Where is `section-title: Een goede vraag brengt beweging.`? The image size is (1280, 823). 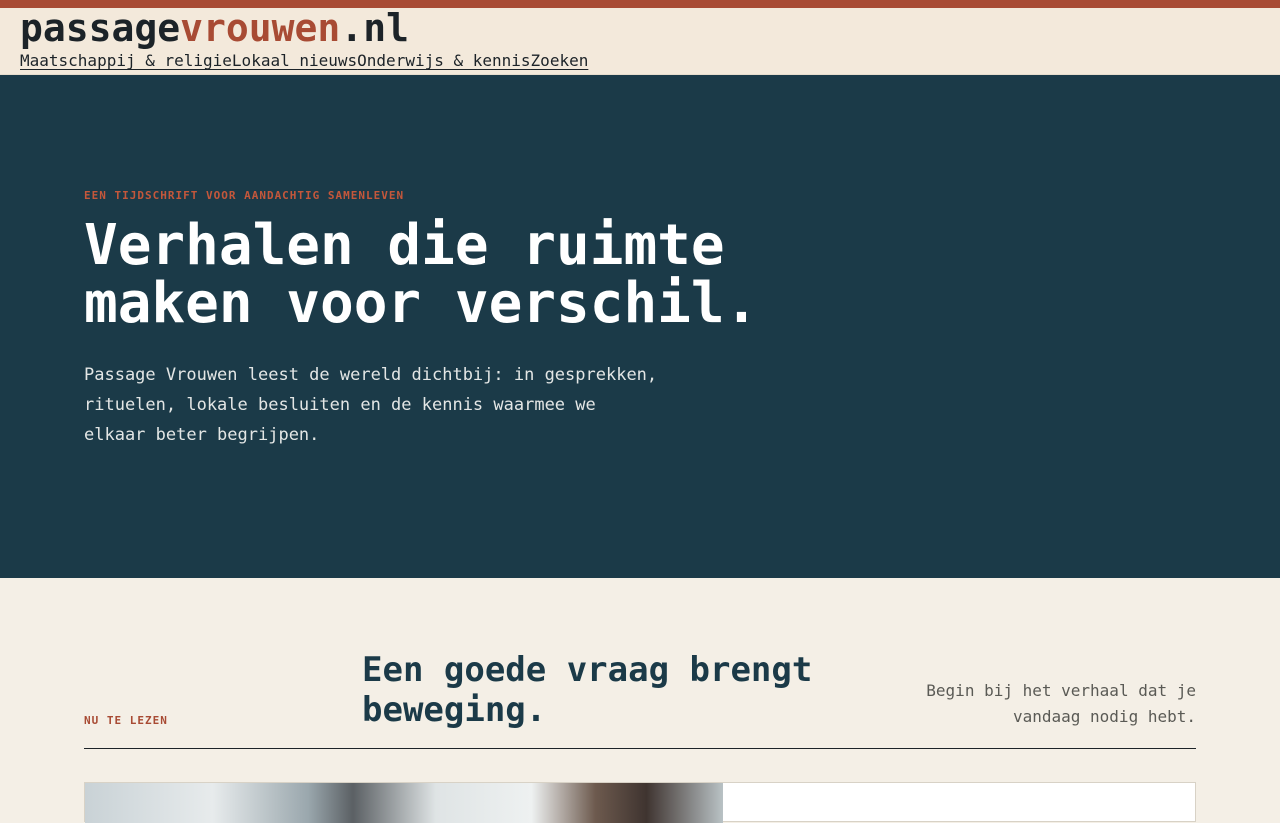
section-title: Een goede vraag brengt beweging. is located at coordinates (587, 690).